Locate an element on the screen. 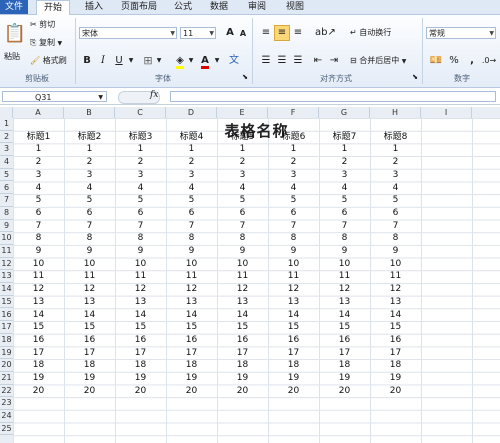 This screenshot has height=443, width=500. column-header-d: D is located at coordinates (191, 112).